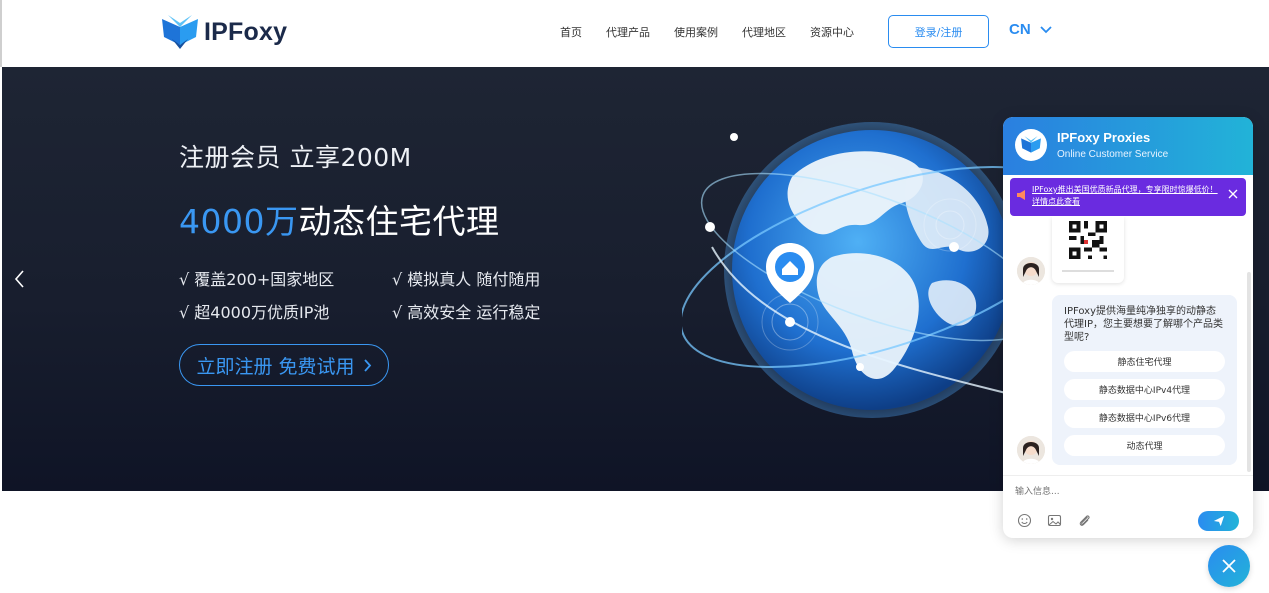 Image resolution: width=1269 pixels, height=593 pixels. I want to click on qr-caption, so click(1088, 271).